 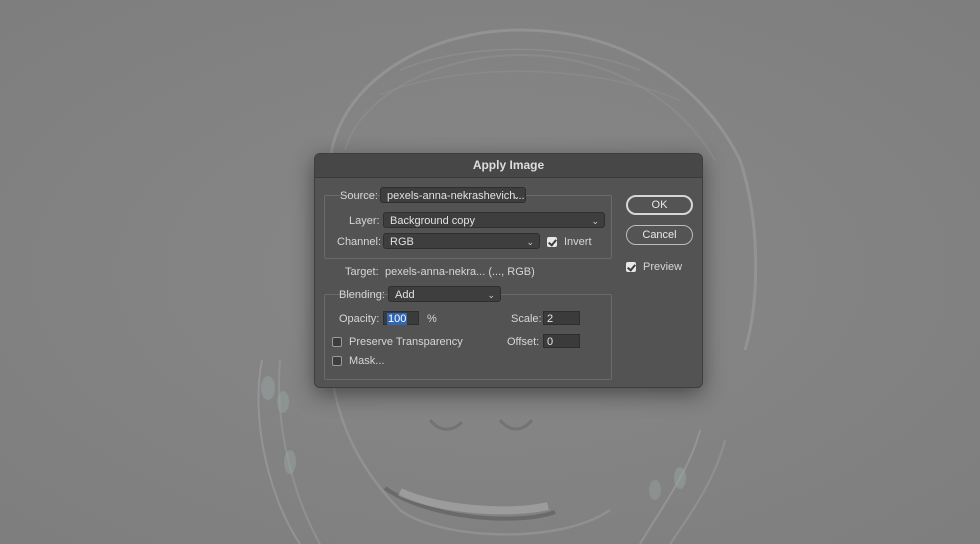 I want to click on invert-checkbox, so click(x=552, y=242).